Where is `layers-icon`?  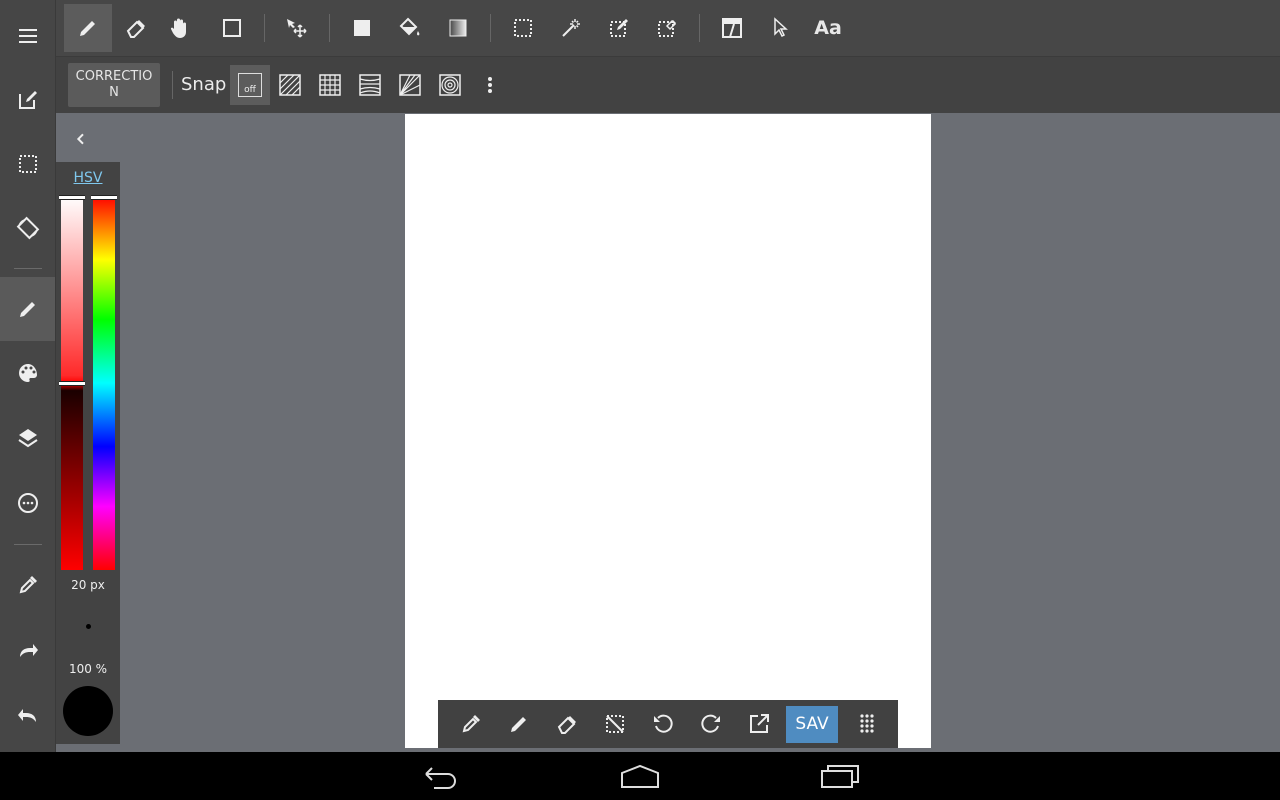 layers-icon is located at coordinates (28, 438).